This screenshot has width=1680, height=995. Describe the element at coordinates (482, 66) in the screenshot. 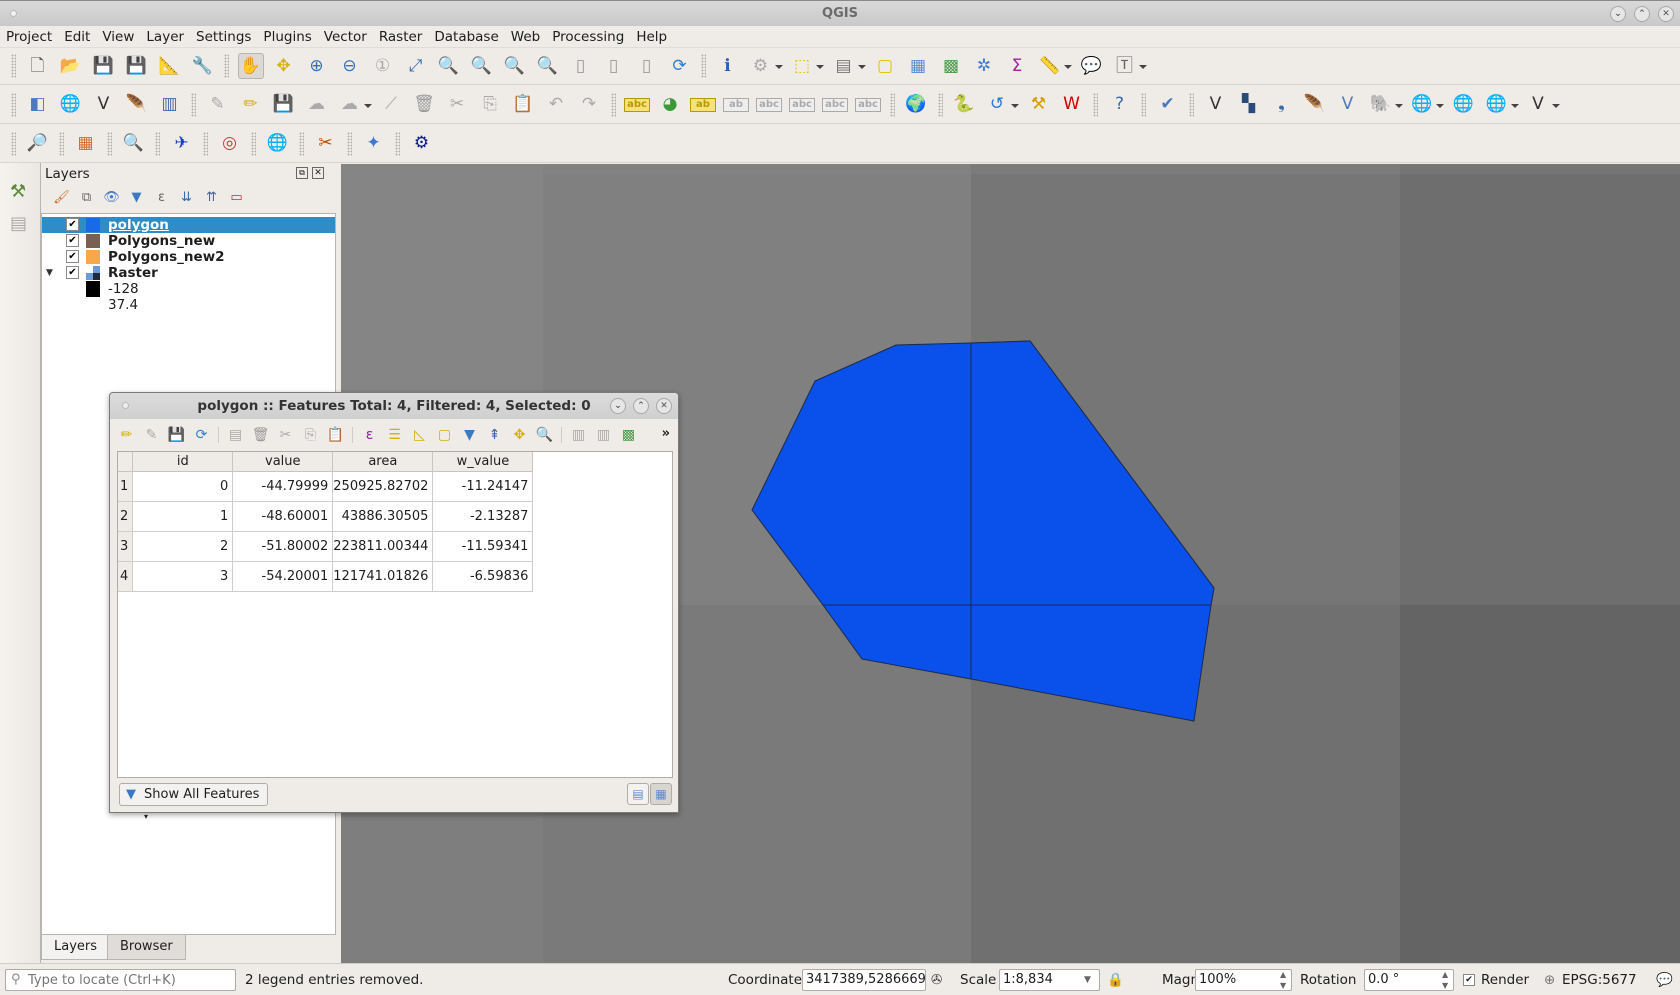

I see `zoom-to-layer-icon: 🔍` at that location.